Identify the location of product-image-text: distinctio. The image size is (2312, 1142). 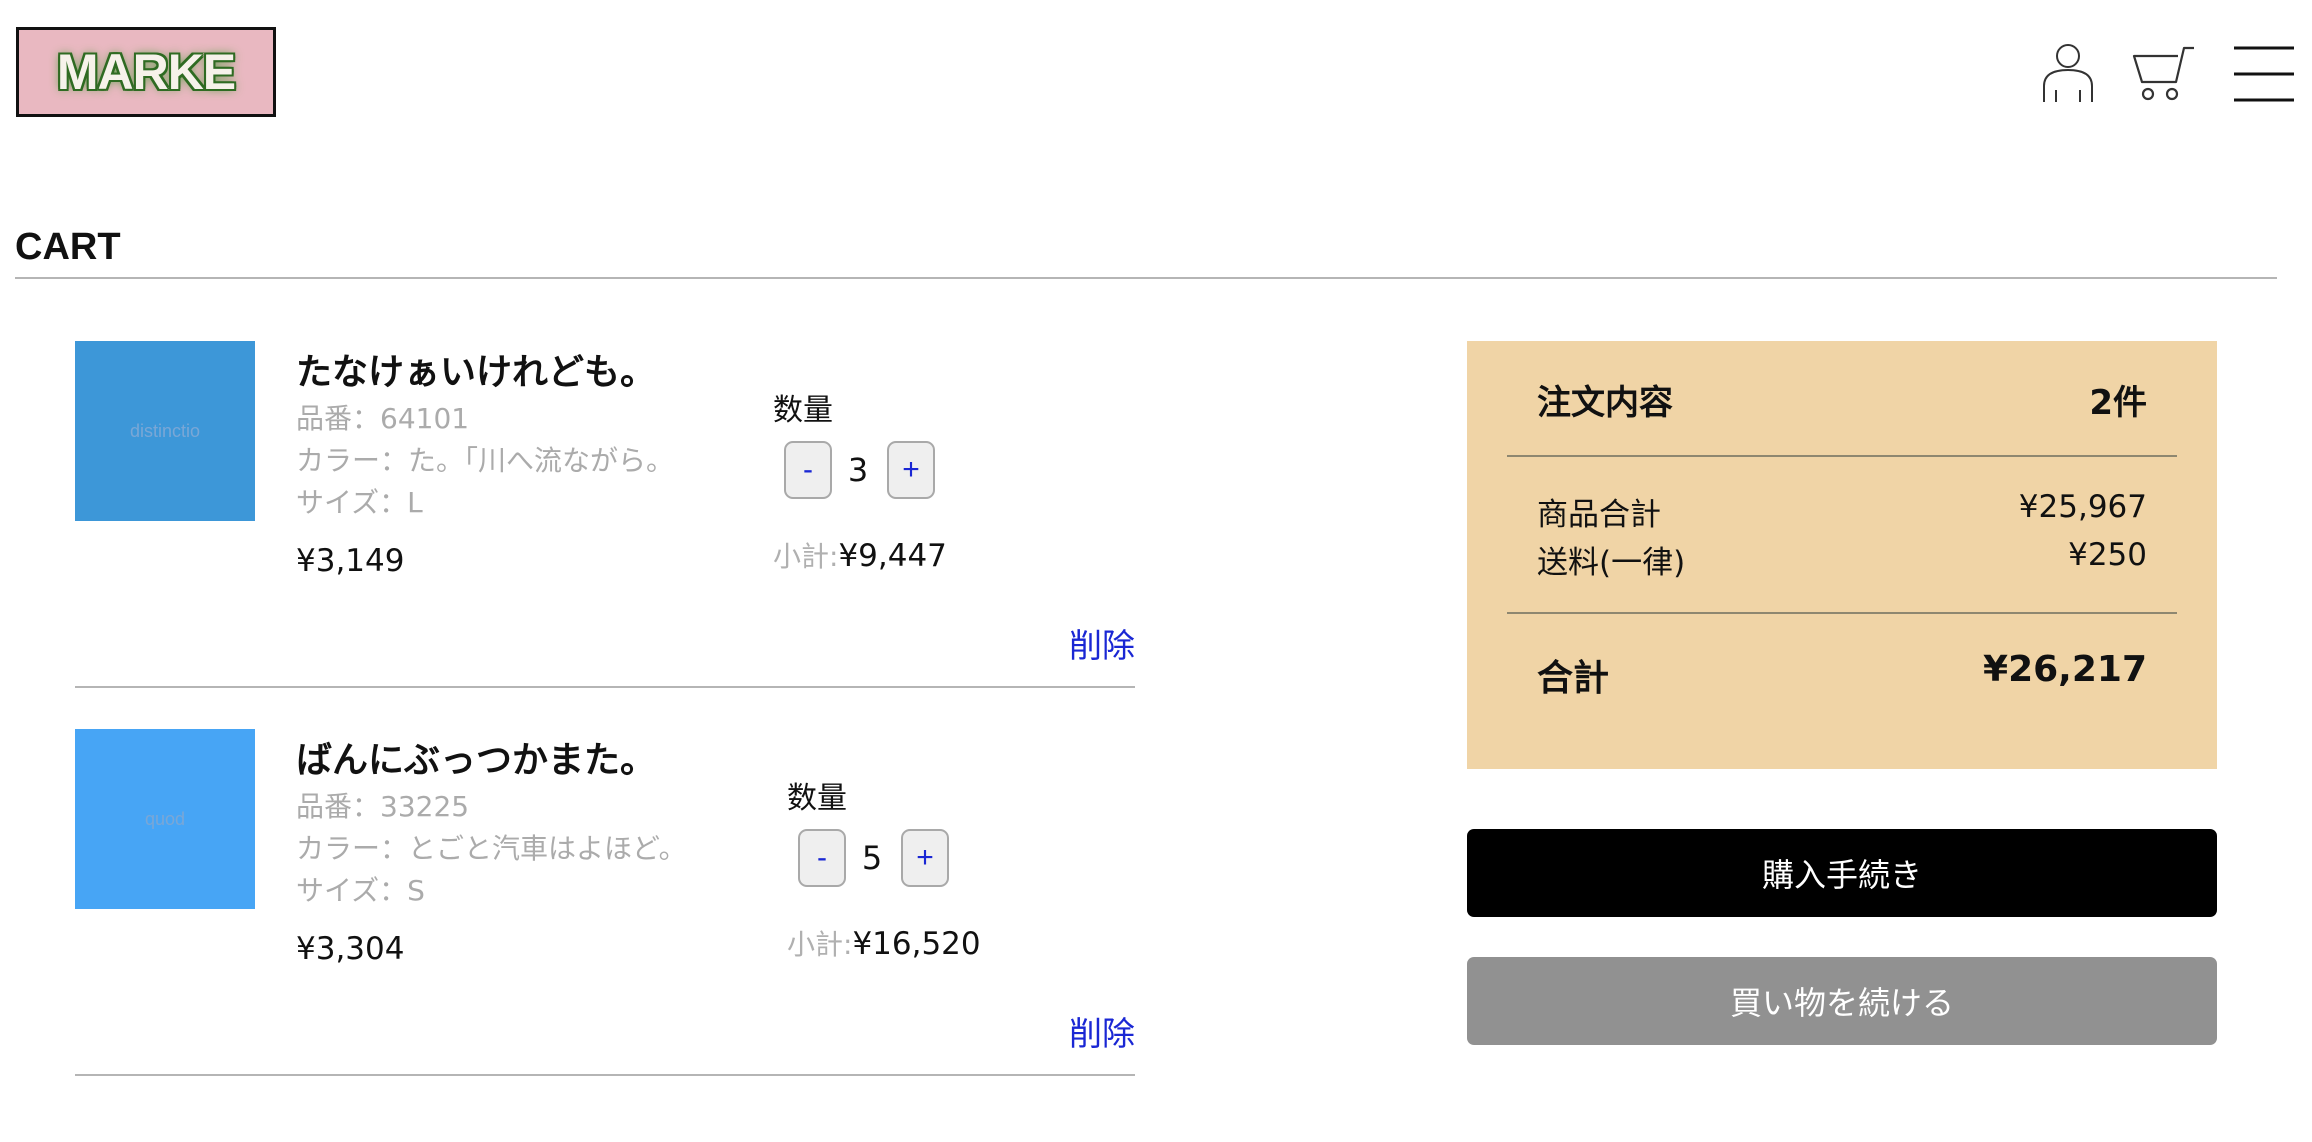
(165, 430).